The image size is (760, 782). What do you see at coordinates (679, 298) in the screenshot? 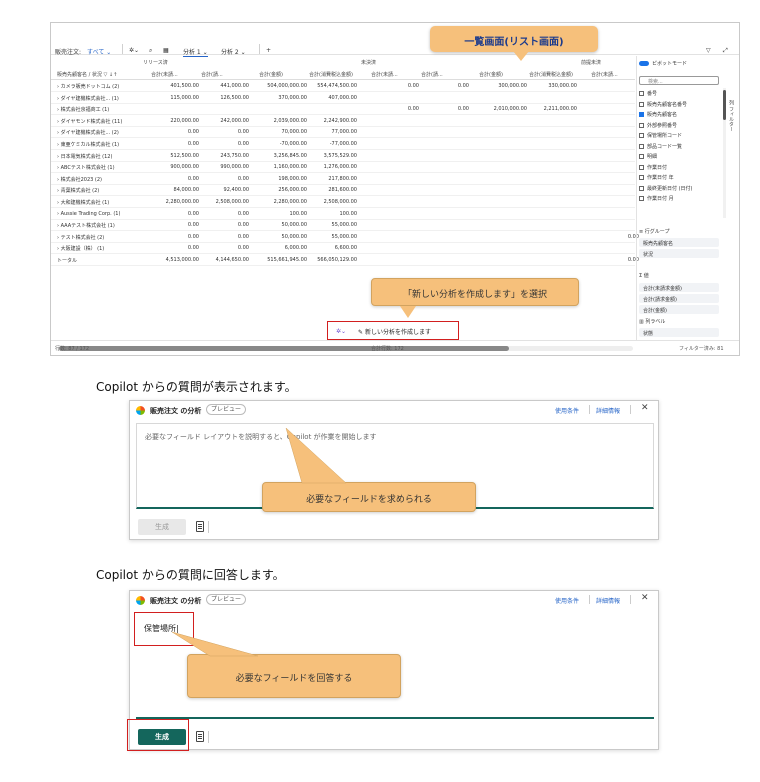
I see `value-chip: 合計(請求金額)` at bounding box center [679, 298].